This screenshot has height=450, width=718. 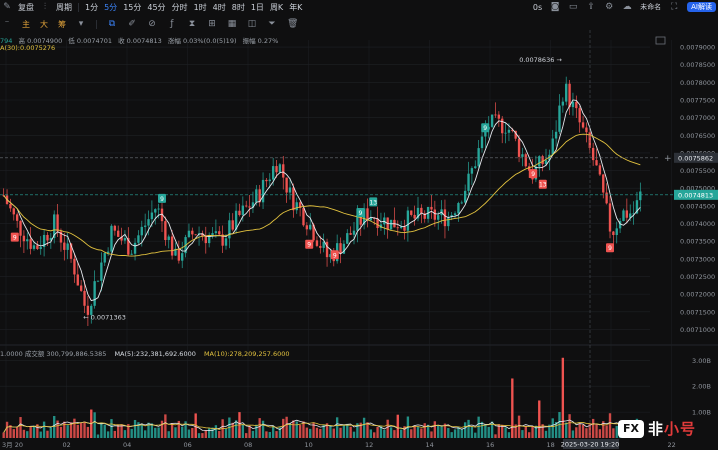 I want to click on divider, so click(x=78, y=7).